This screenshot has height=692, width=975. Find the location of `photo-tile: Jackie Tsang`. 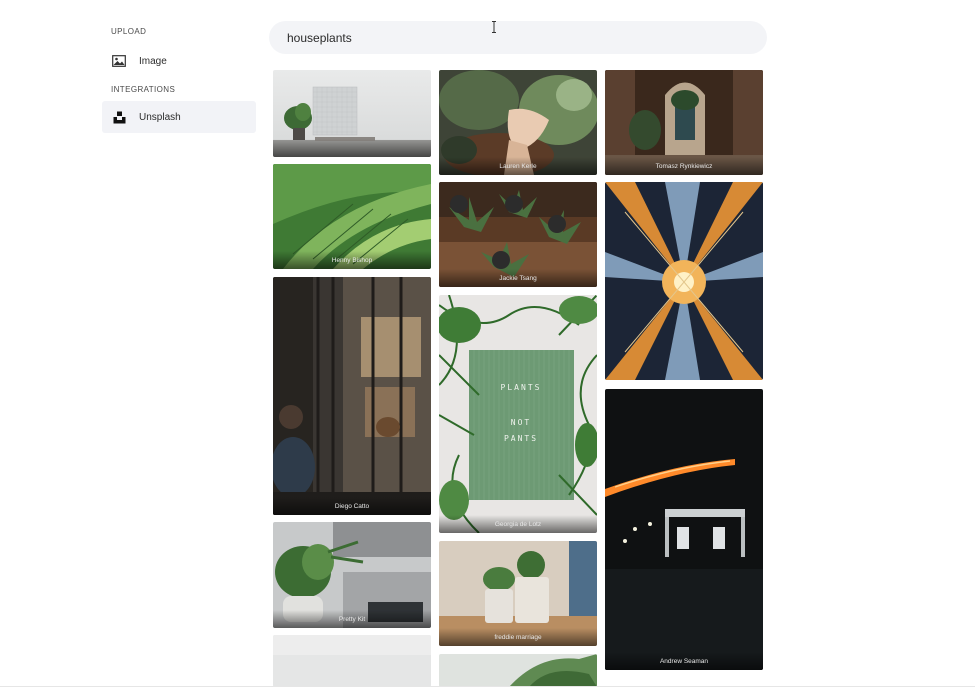

photo-tile: Jackie Tsang is located at coordinates (518, 234).